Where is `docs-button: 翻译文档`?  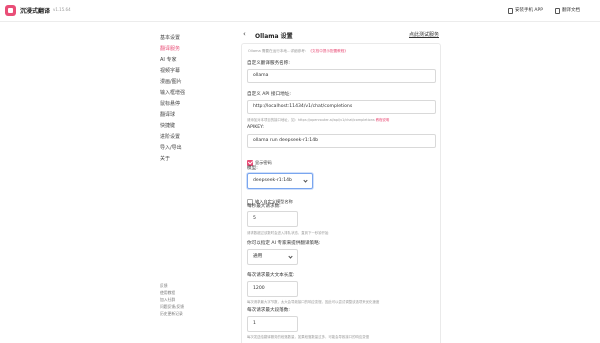
docs-button: 翻译文档 is located at coordinates (567, 11).